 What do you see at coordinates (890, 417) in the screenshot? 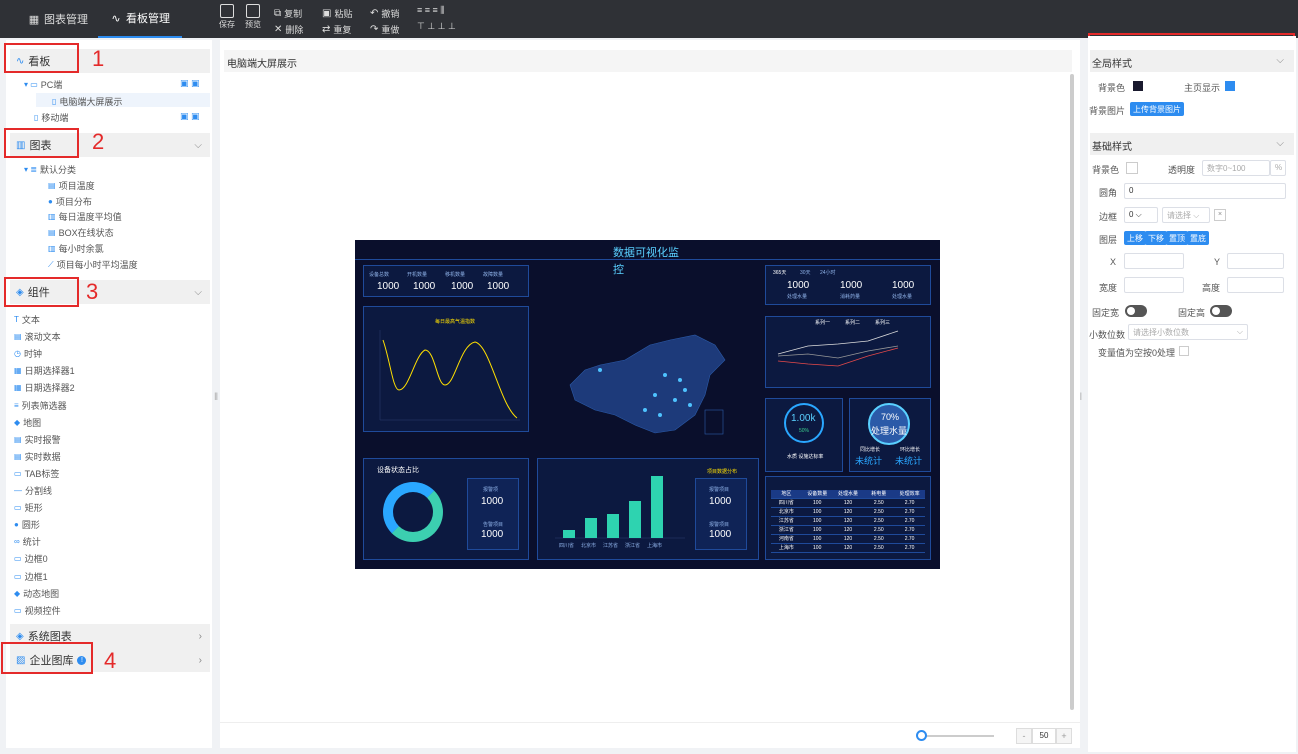
I see `water-percent: 70%` at bounding box center [890, 417].